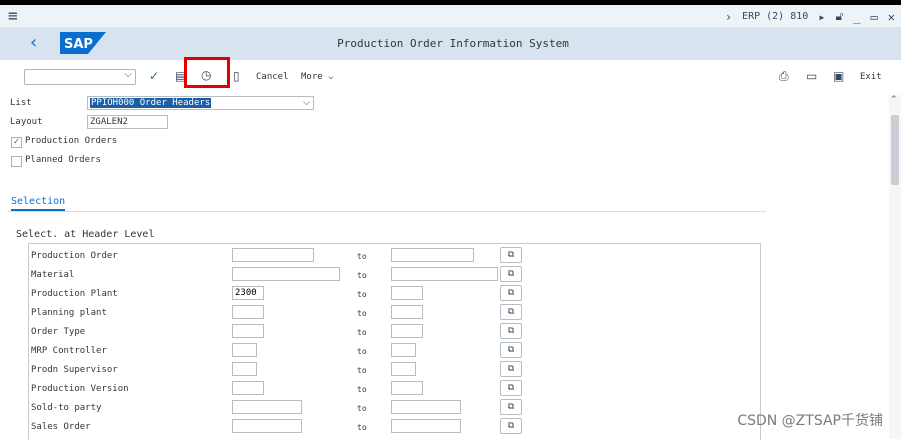  I want to click on sales-order-from-input, so click(267, 426).